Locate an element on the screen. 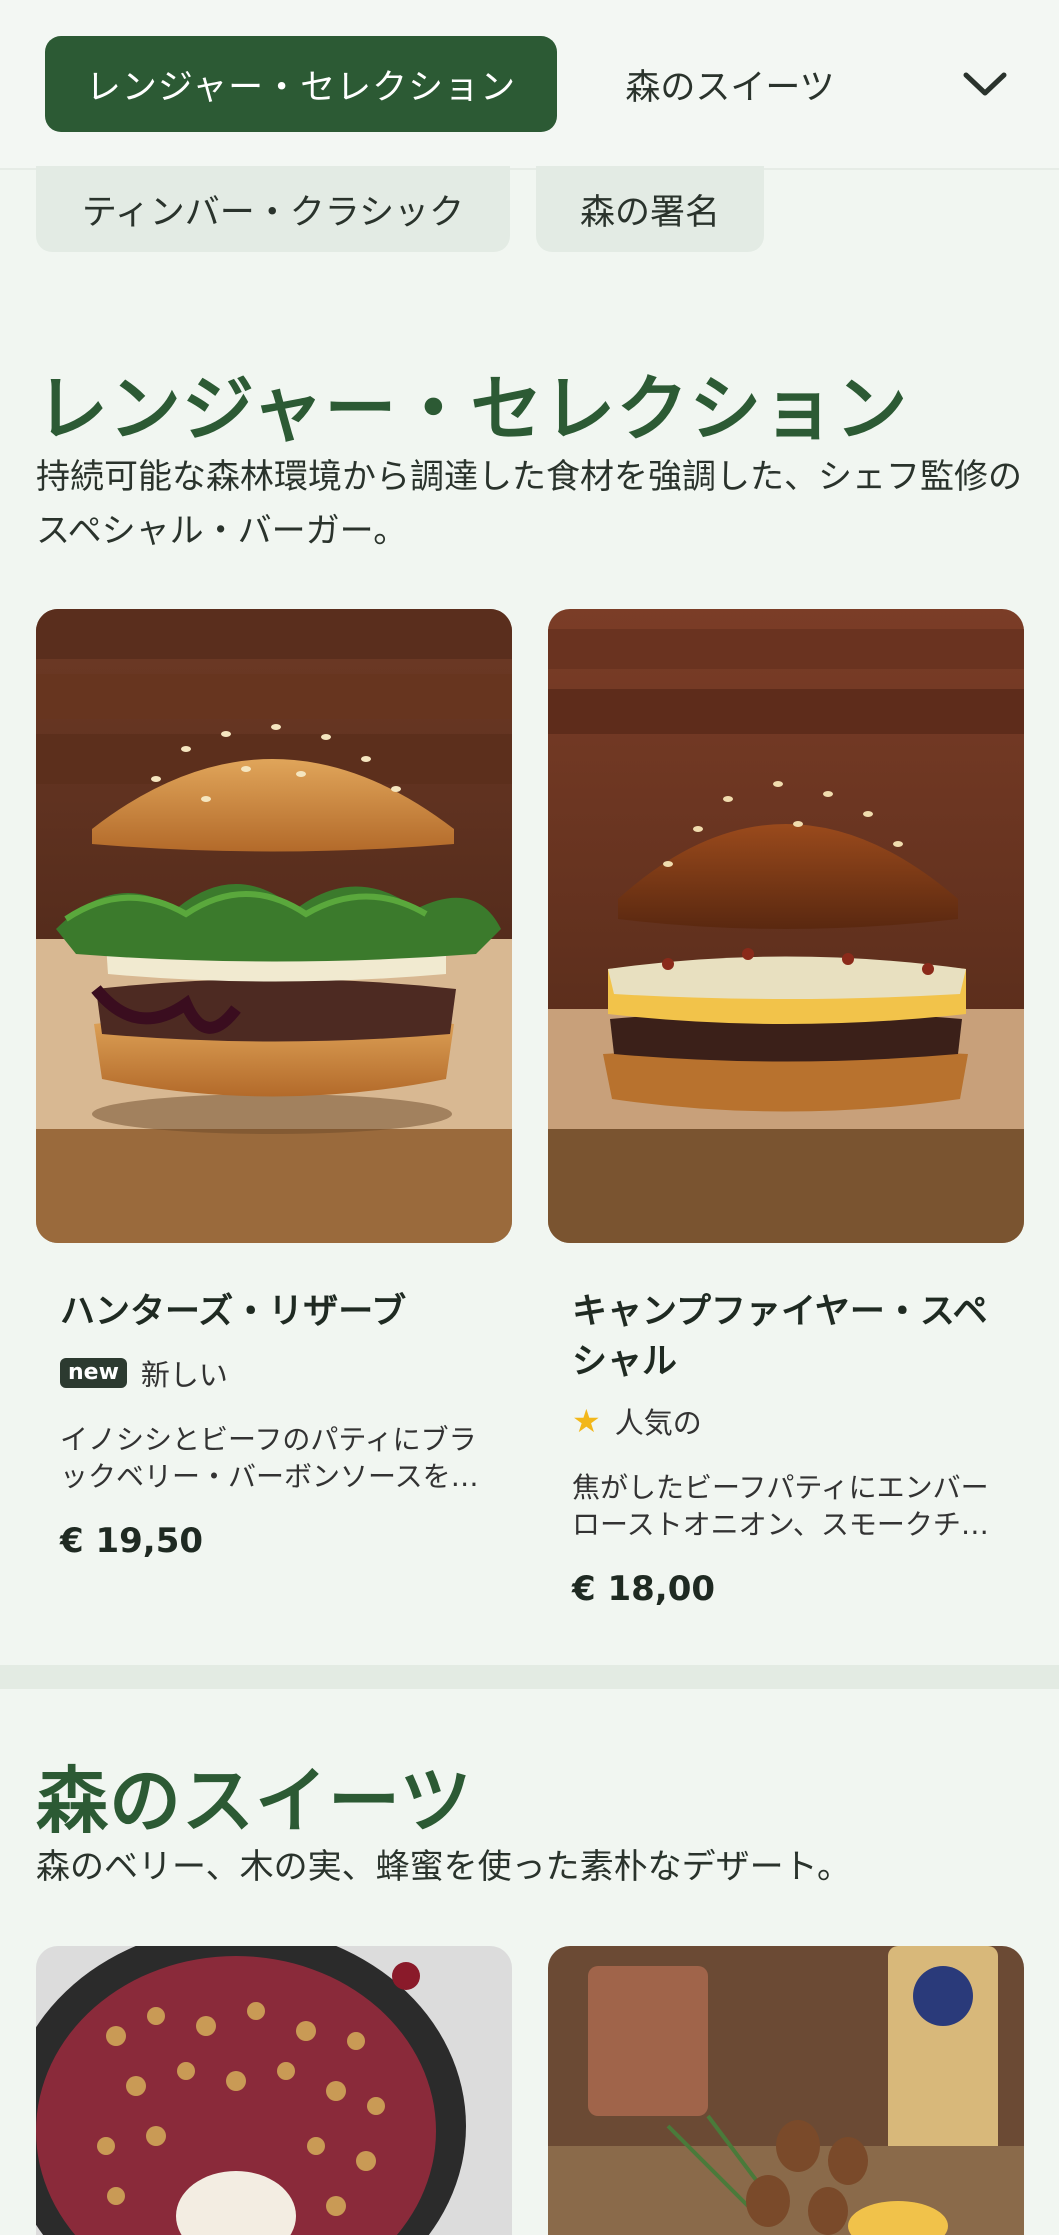  item-tag-row: ★ 人気の is located at coordinates (637, 1421).